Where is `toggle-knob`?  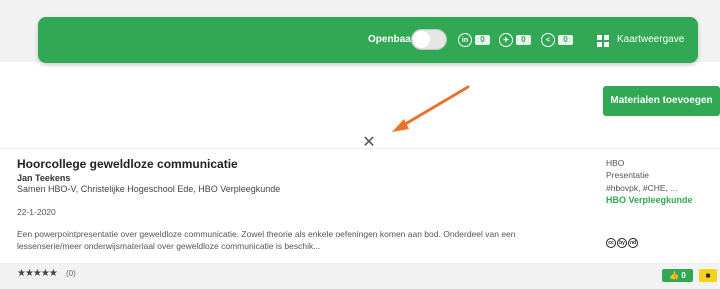
toggle-knob is located at coordinates (421, 39).